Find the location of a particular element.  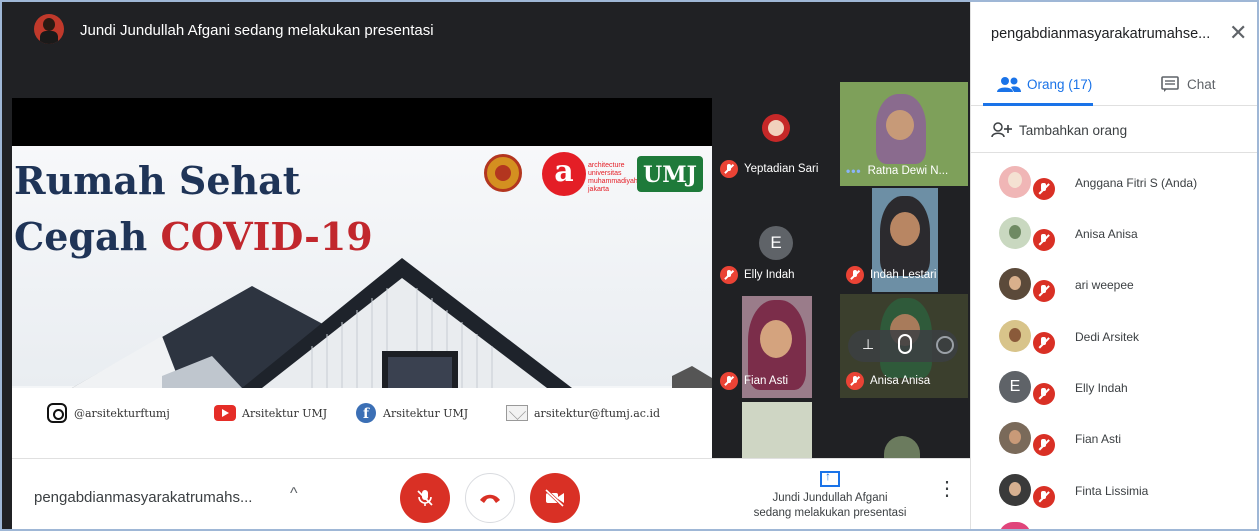

people-icon is located at coordinates (1009, 84).